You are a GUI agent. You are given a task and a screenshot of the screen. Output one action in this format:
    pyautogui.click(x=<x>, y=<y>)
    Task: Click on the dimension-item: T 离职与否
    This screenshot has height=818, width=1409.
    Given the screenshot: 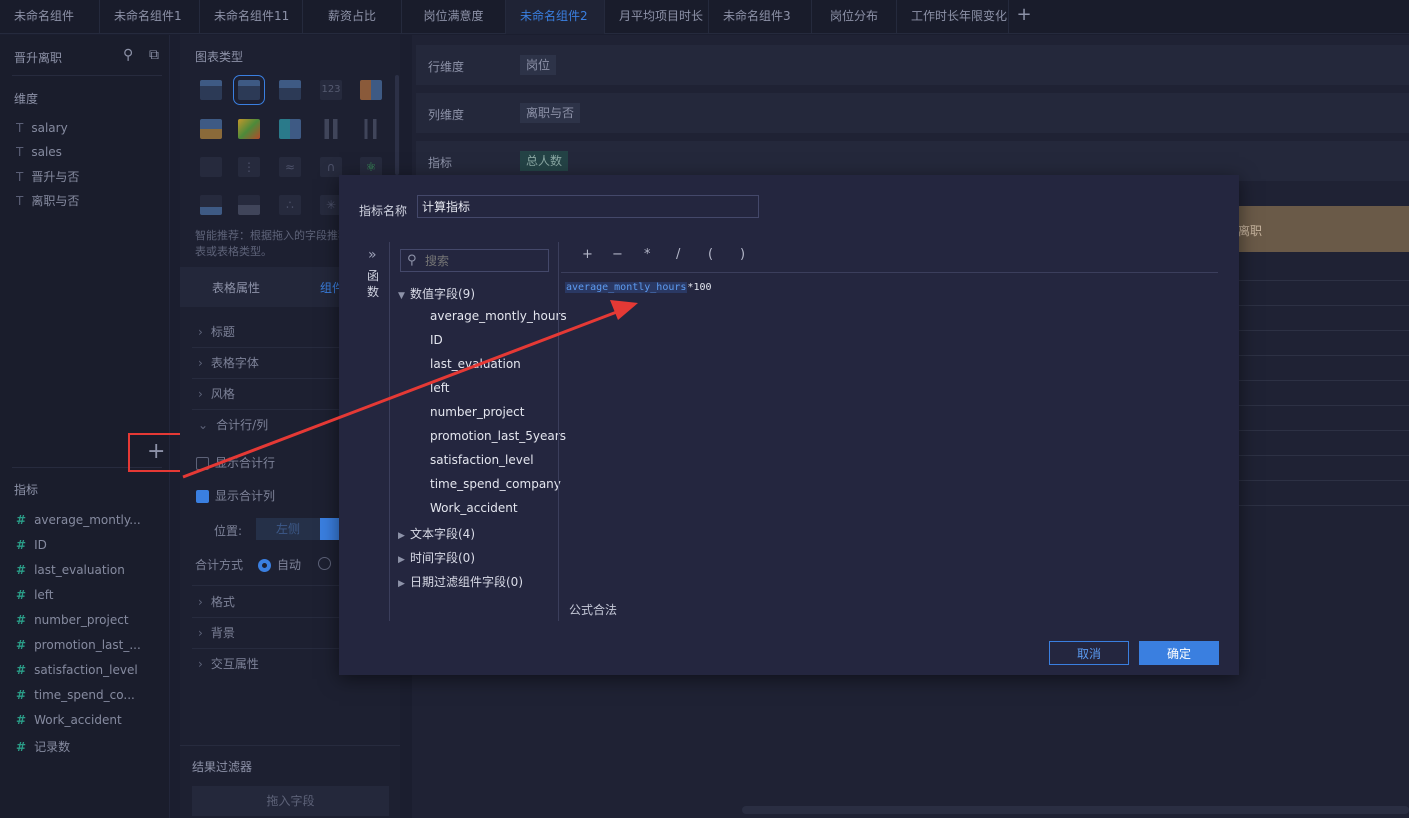 What is the action you would take?
    pyautogui.click(x=91, y=200)
    